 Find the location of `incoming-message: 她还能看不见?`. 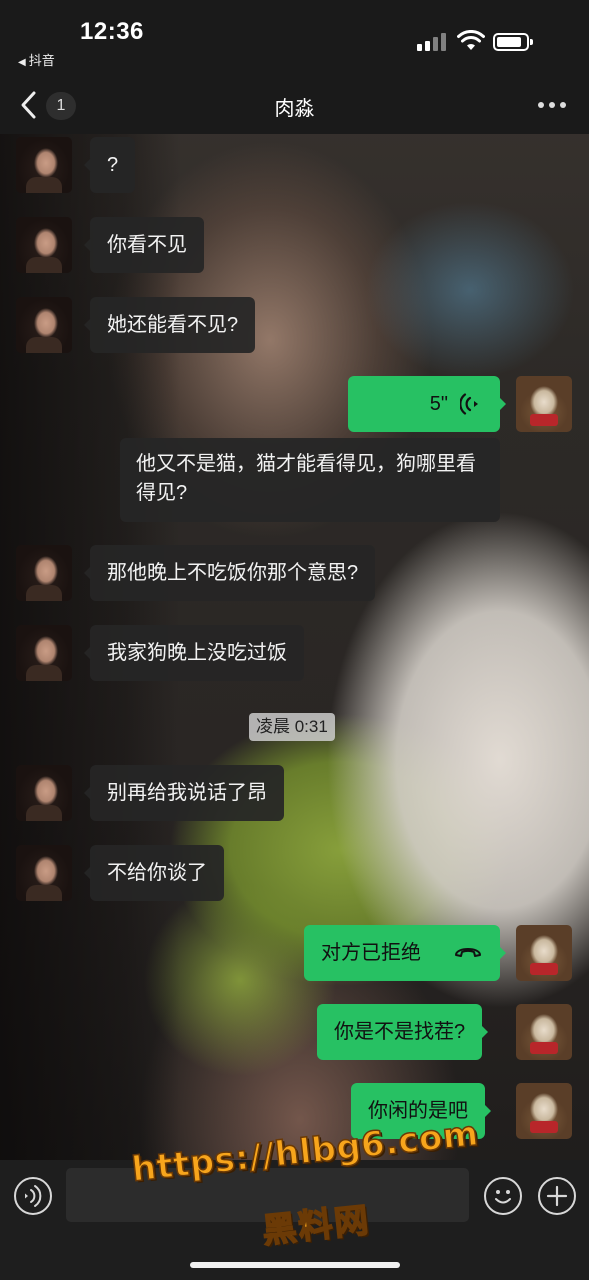

incoming-message: 她还能看不见? is located at coordinates (169, 325).